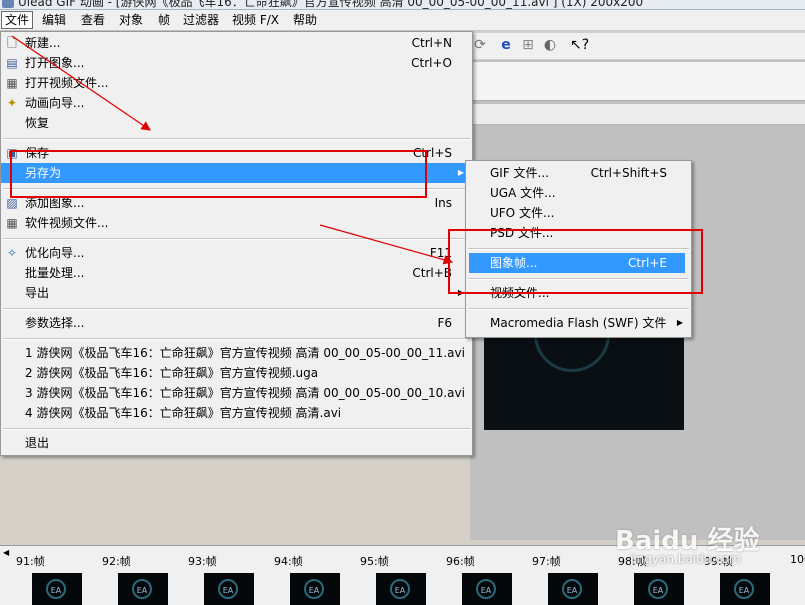 The width and height of the screenshot is (805, 605). What do you see at coordinates (255, 20) in the screenshot?
I see `menu-video-fx: 视频 F/X` at bounding box center [255, 20].